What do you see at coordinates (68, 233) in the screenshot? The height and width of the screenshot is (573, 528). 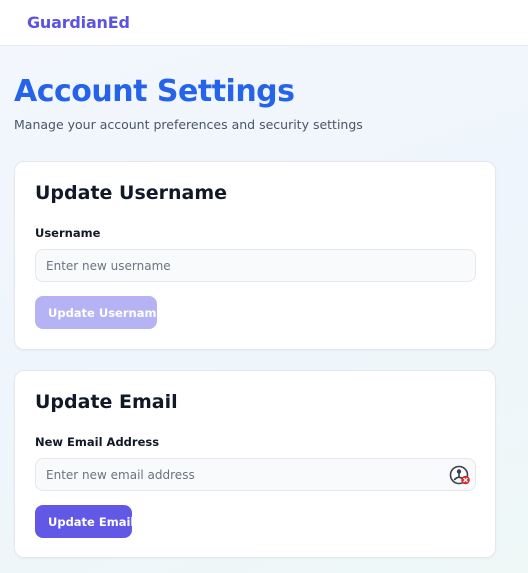 I see `username-label: Username` at bounding box center [68, 233].